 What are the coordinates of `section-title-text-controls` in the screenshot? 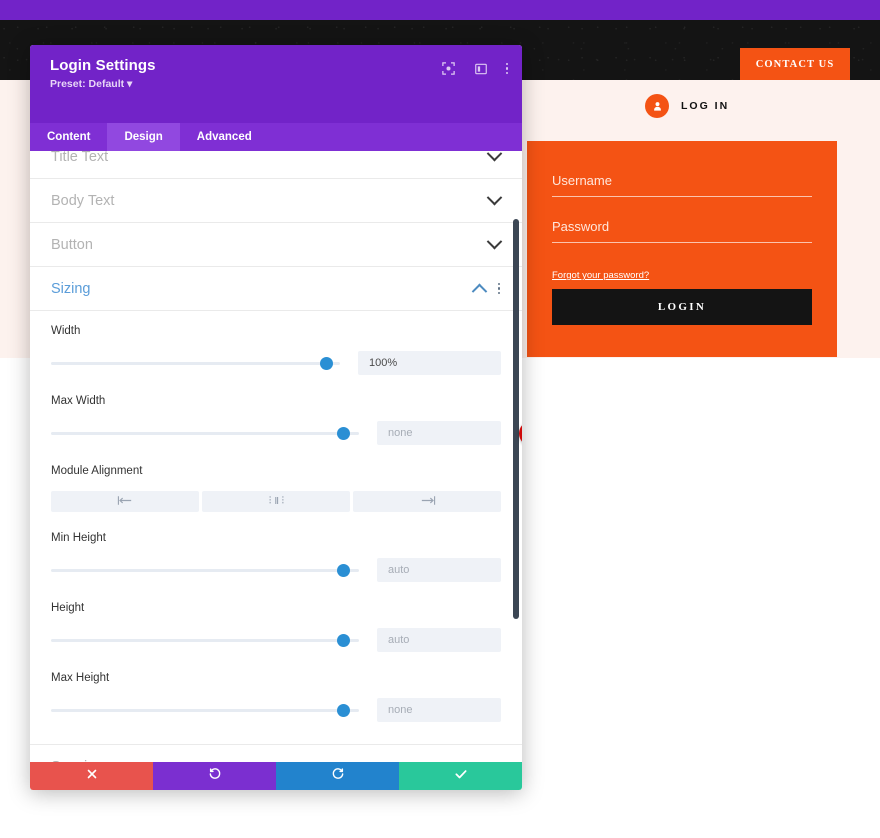 It's located at (494, 156).